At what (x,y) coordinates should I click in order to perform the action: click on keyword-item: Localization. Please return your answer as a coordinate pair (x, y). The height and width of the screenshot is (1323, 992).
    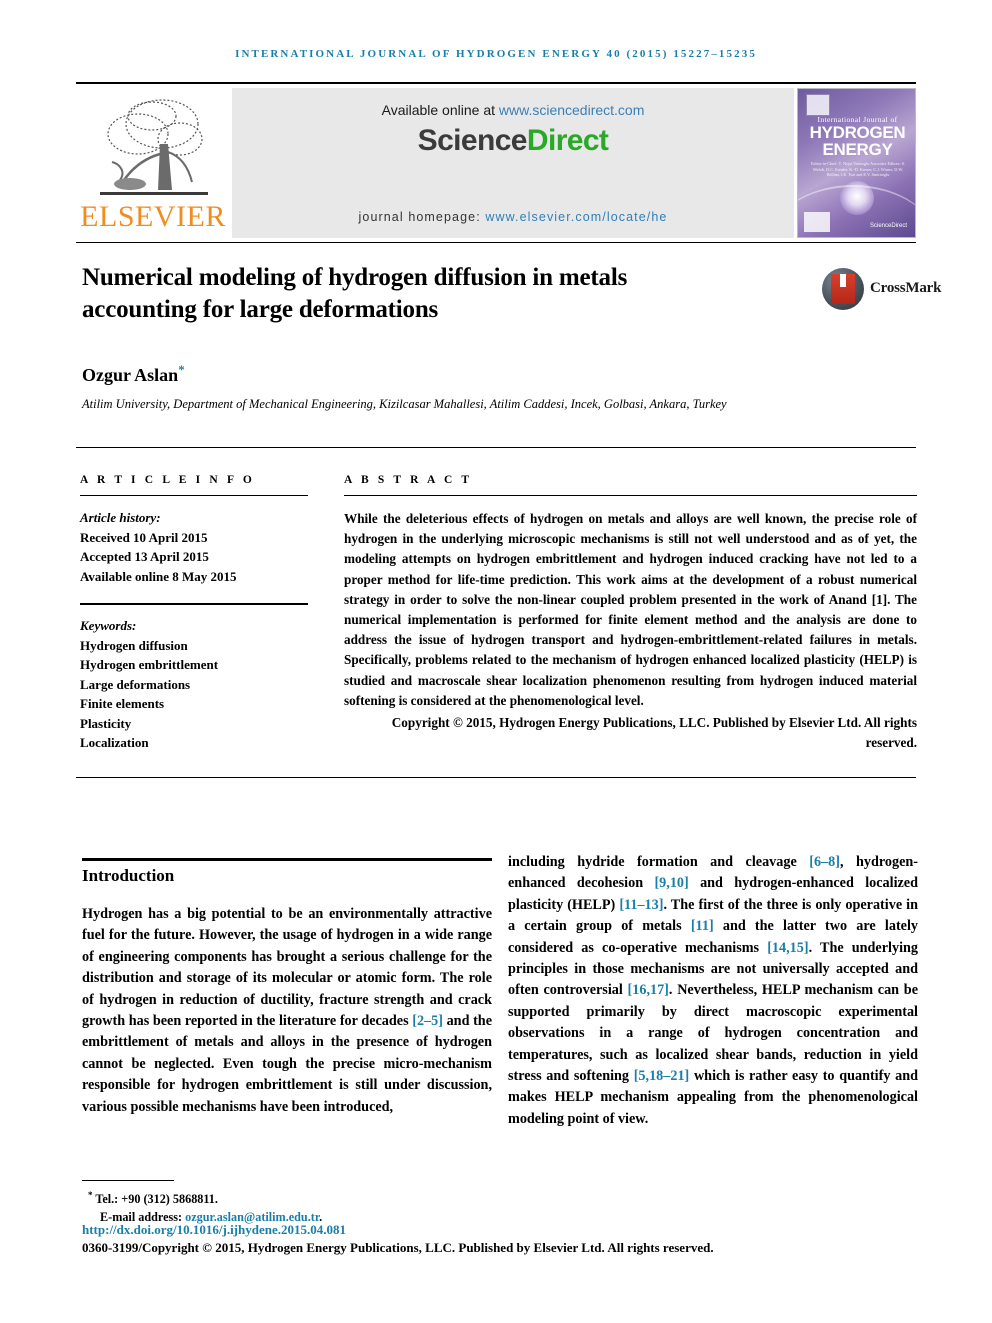
    Looking at the image, I should click on (114, 742).